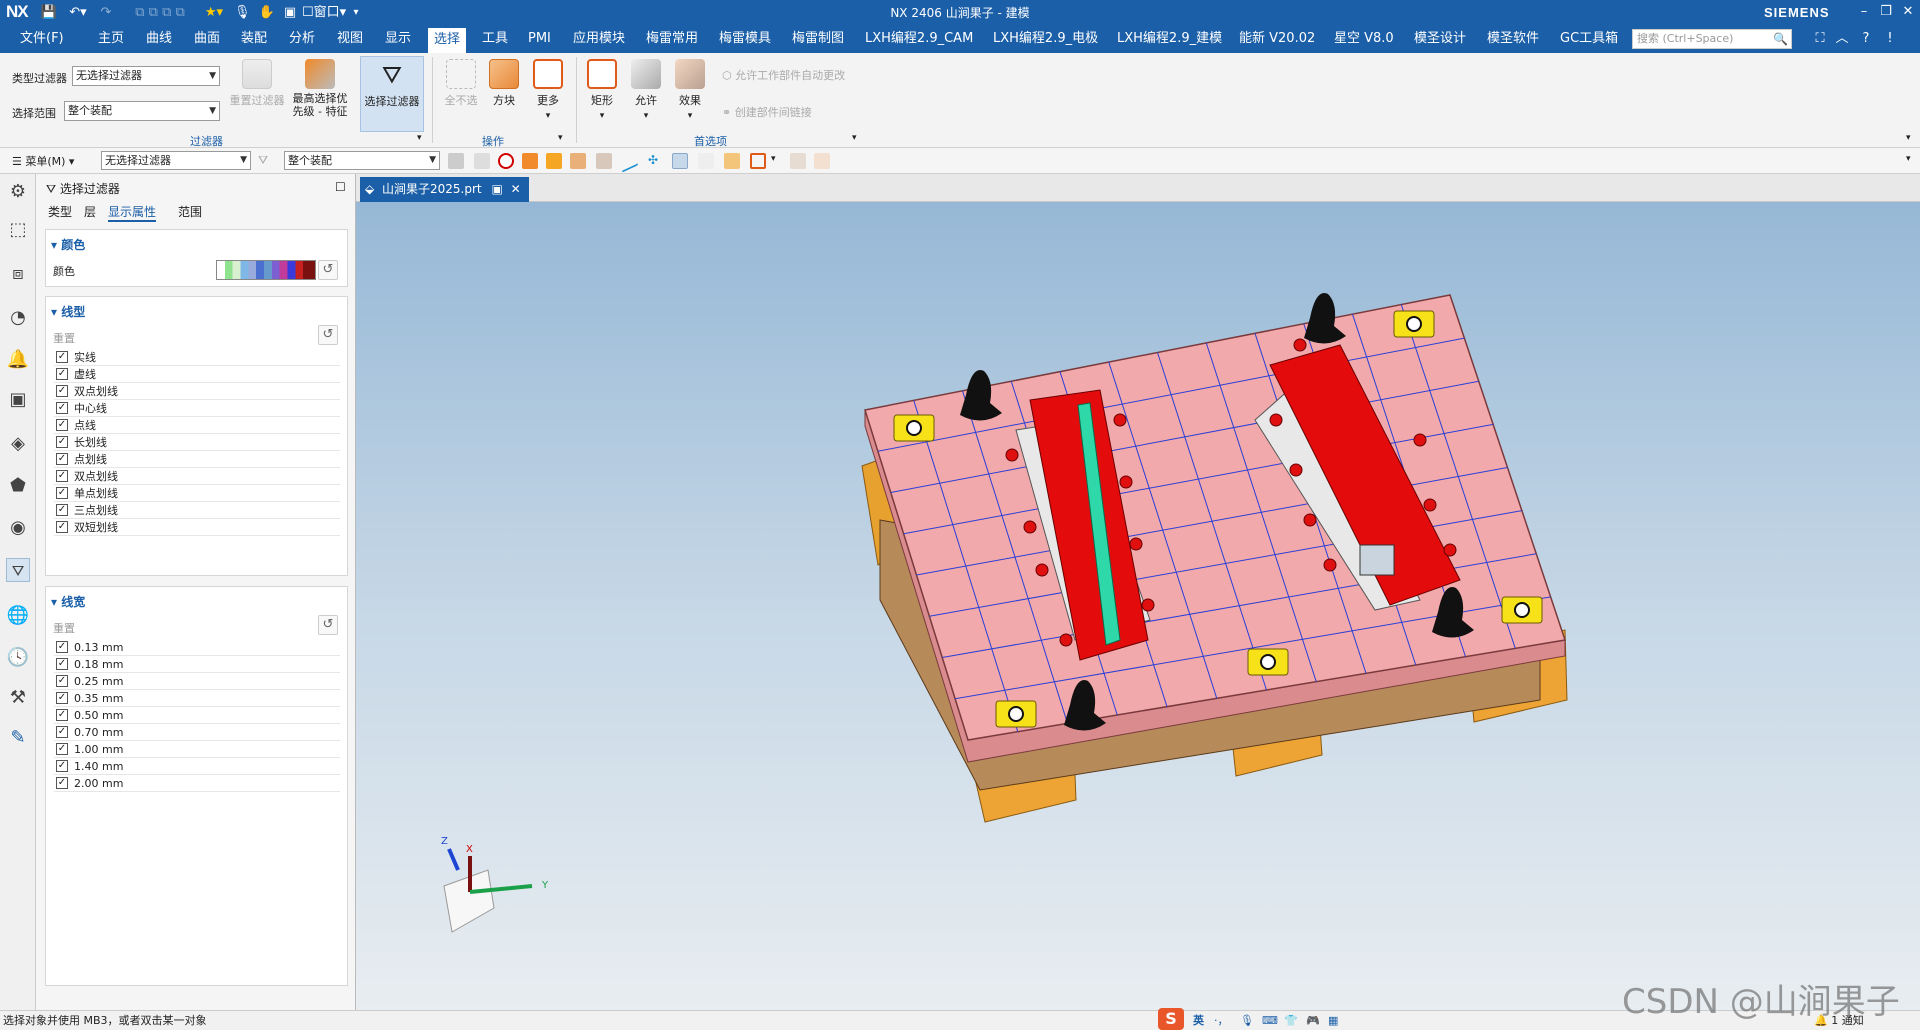  I want to click on window-menu: ☐窗口▾, so click(326, 12).